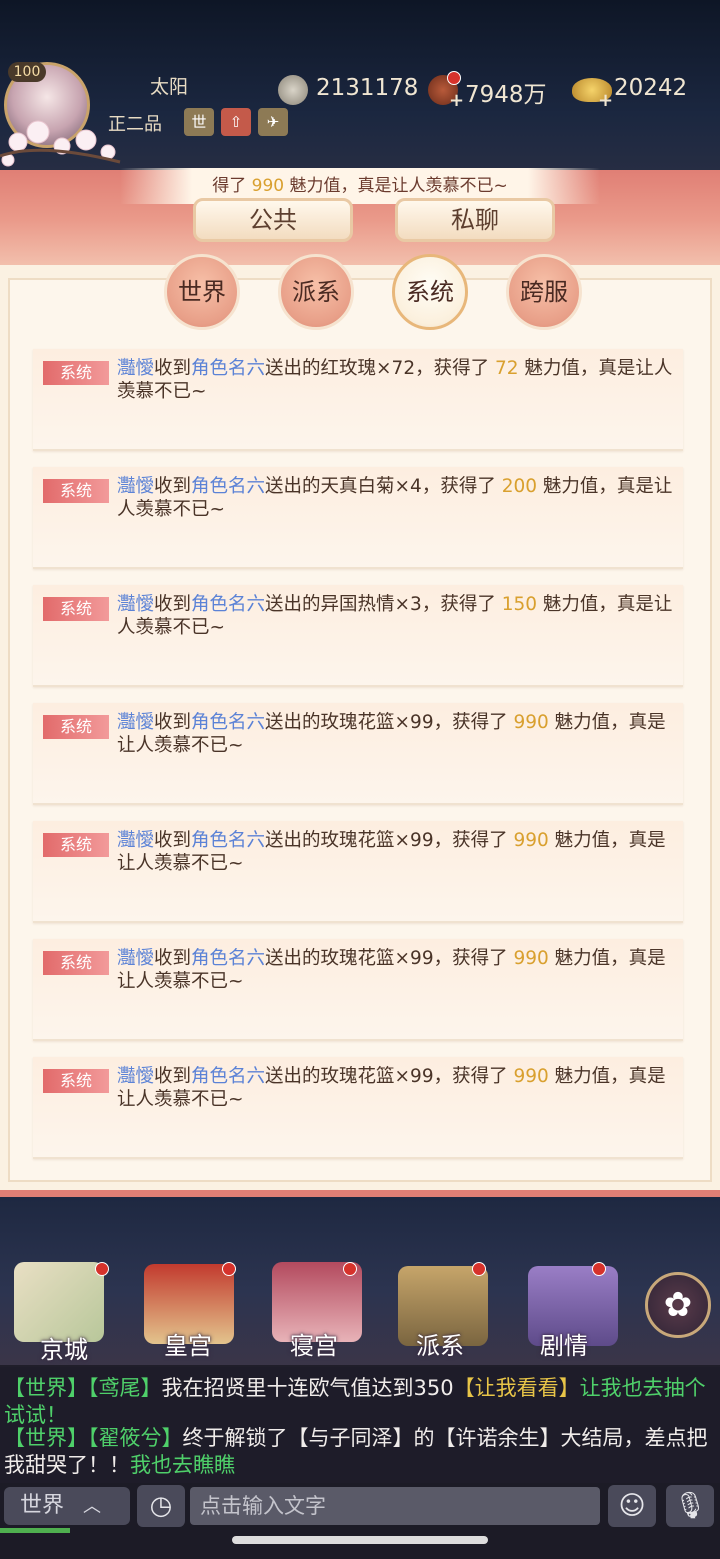  I want to click on emoji-icon: ☺, so click(632, 1506).